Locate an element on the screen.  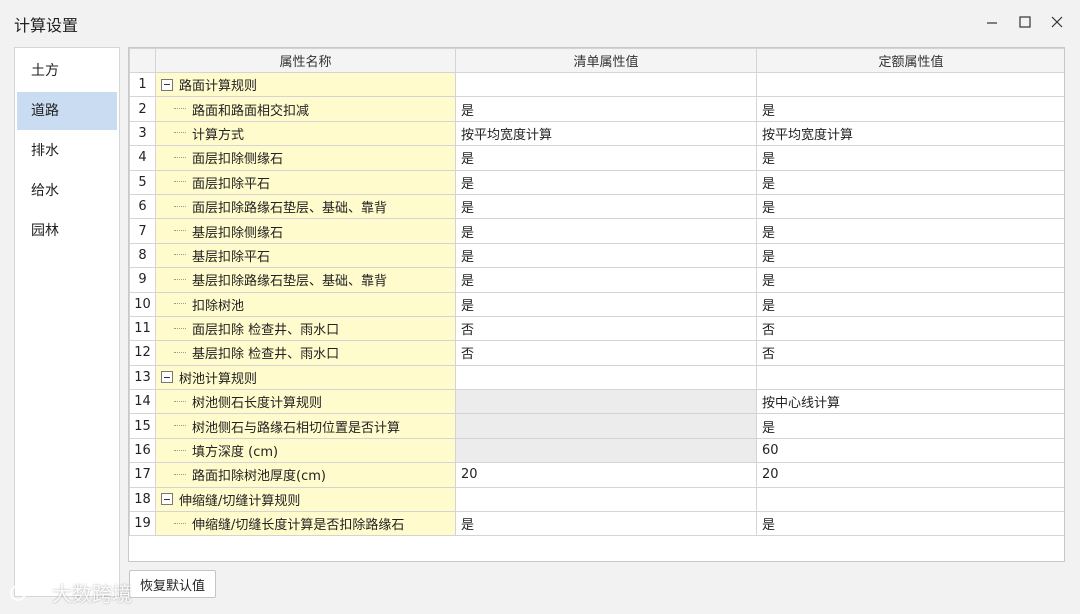
quota-value-cell: 20 is located at coordinates (910, 475).